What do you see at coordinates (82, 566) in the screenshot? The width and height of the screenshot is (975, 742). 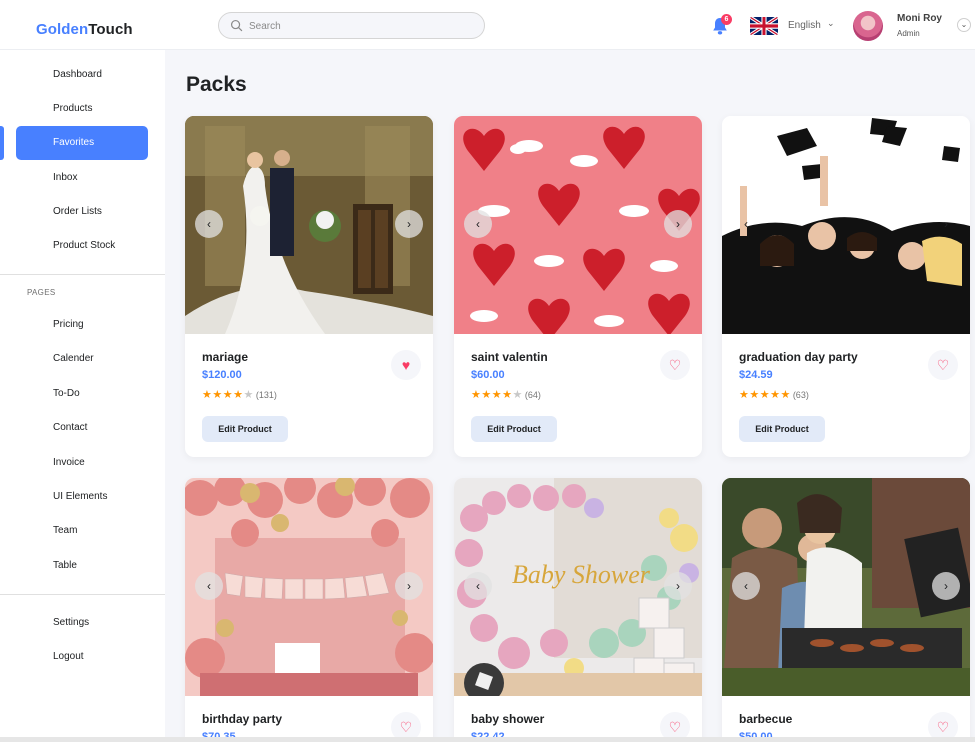 I see `sidebar-item-table: Table` at bounding box center [82, 566].